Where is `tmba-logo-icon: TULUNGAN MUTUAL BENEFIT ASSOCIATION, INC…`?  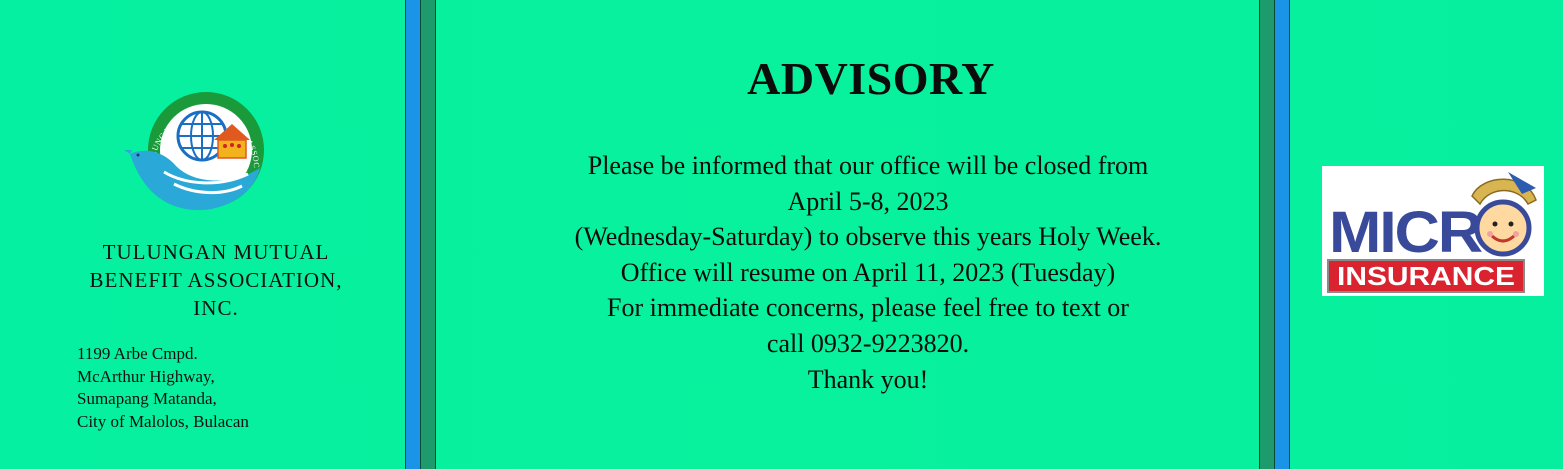
tmba-logo-icon: TULUNGAN MUTUAL BENEFIT ASSOCIATION, INC… is located at coordinates (194, 149).